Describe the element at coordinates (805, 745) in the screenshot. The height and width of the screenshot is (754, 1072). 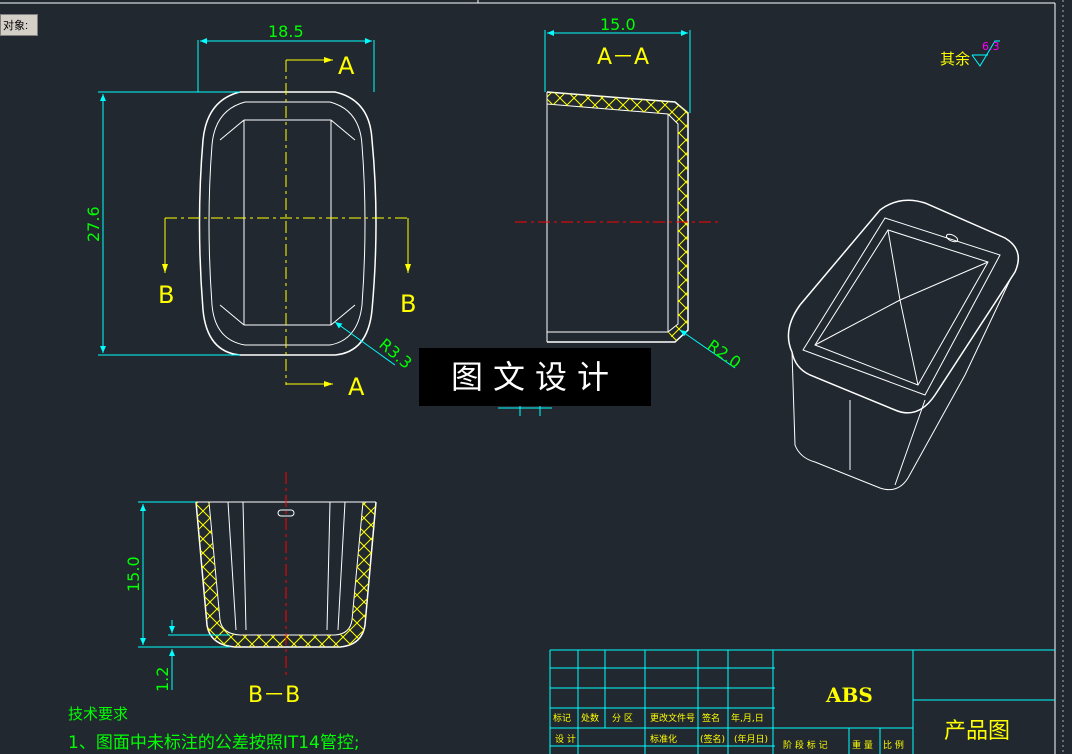
I see `tb-col-stage: 阶 段 标 记` at that location.